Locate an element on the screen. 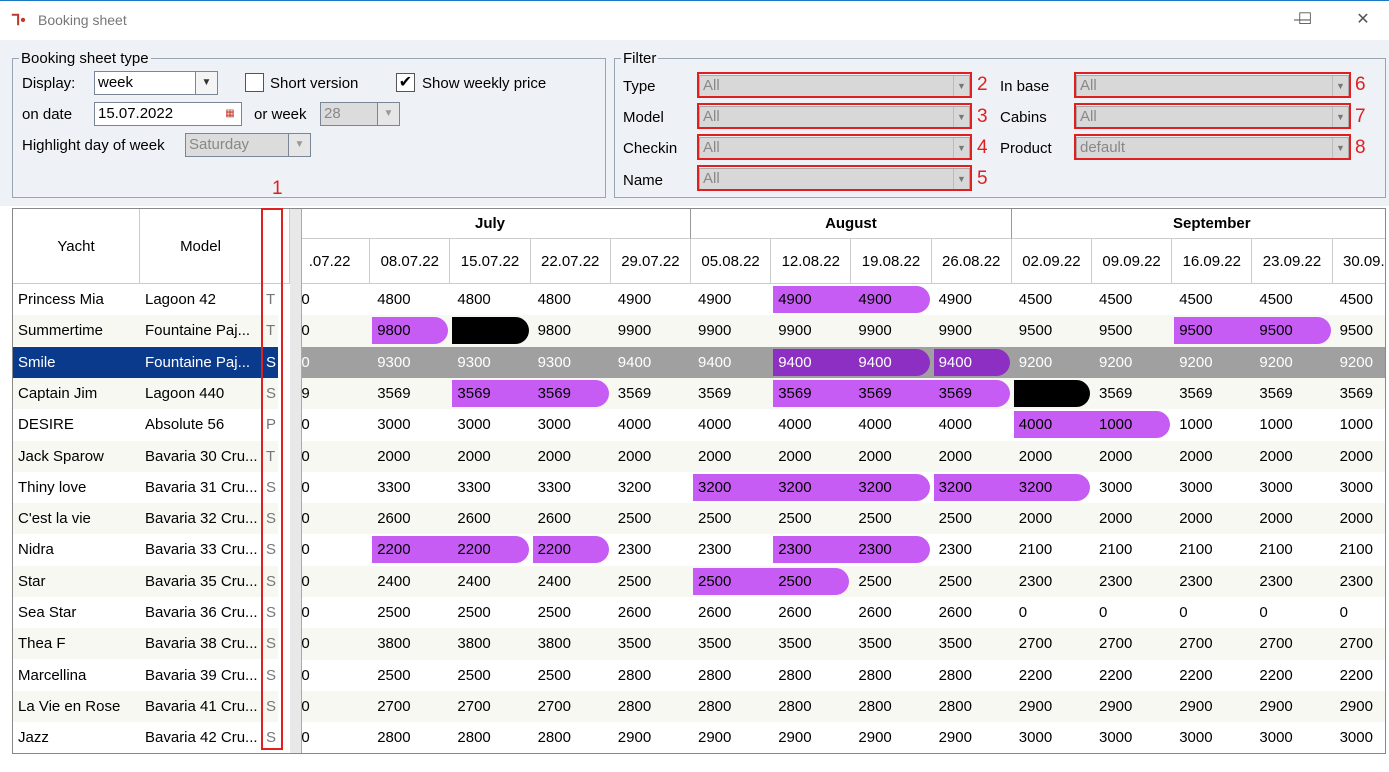 Image resolution: width=1389 pixels, height=772 pixels. yacht-name-cell: Marcellina is located at coordinates (76, 675).